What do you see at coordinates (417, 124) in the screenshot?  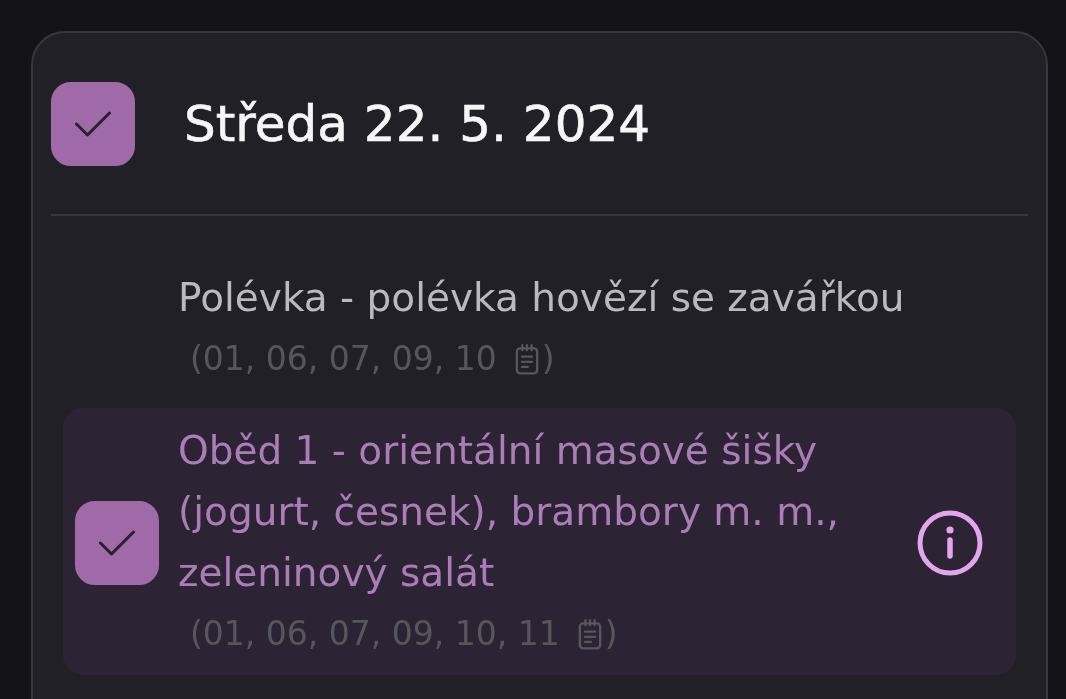 I see `day-title: Středa 22. 5. 2024` at bounding box center [417, 124].